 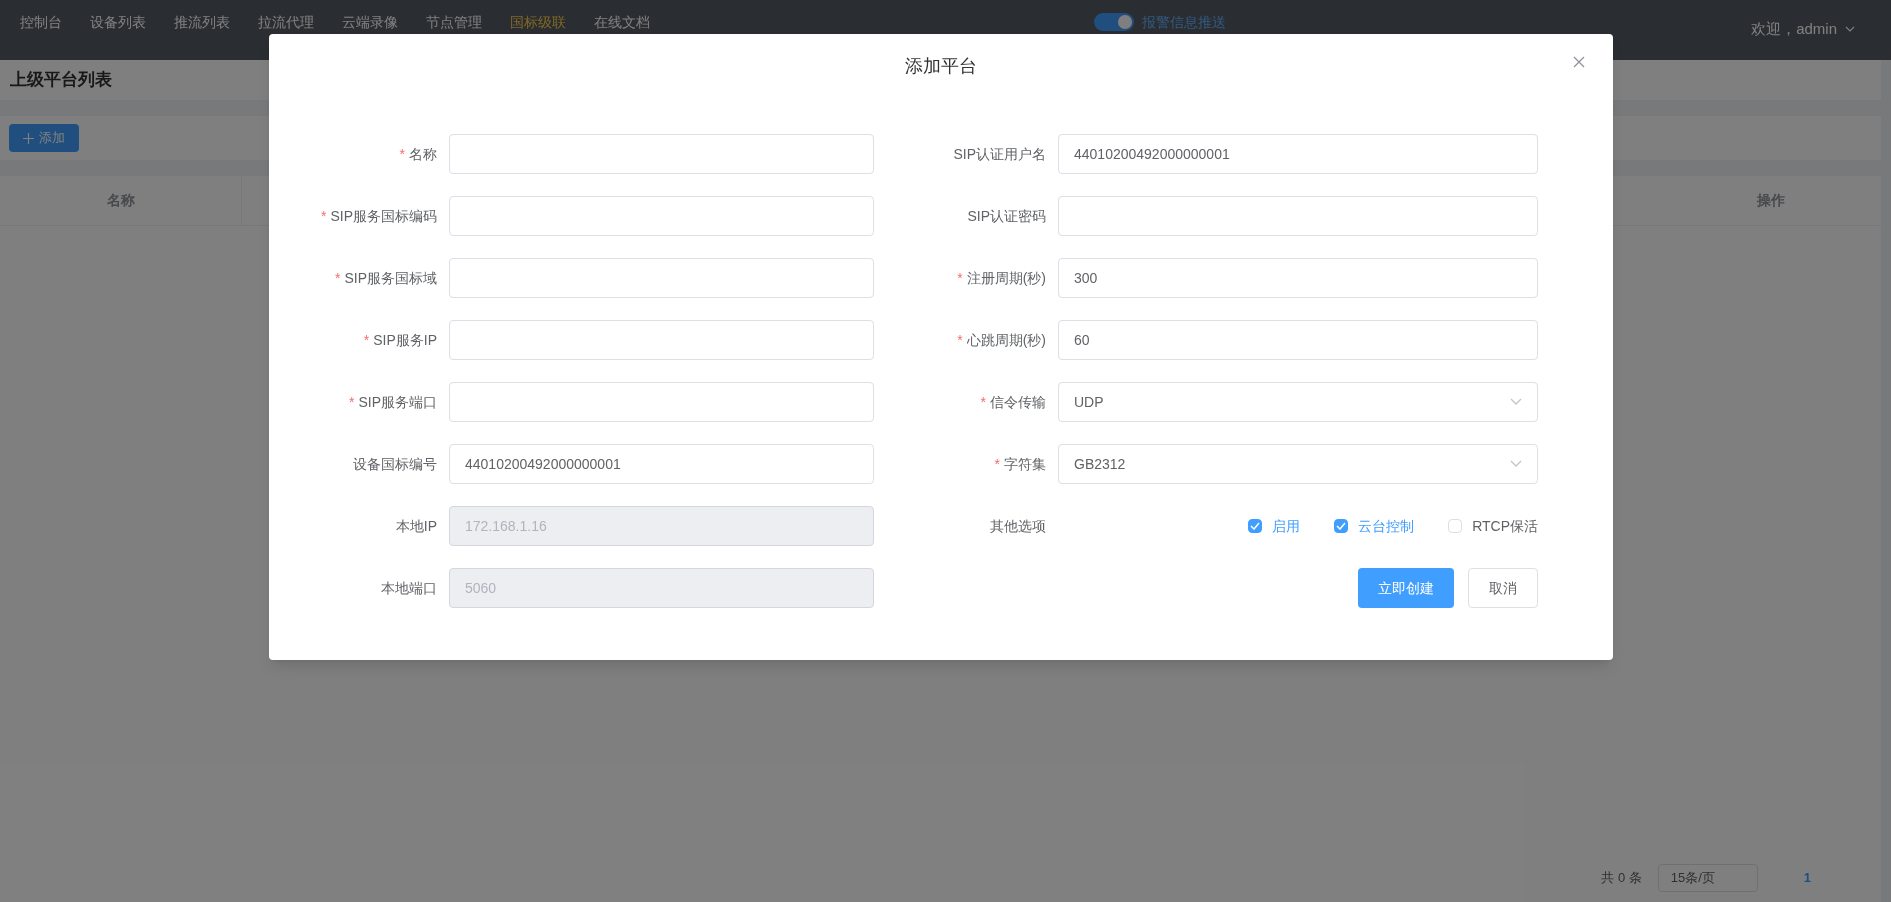 What do you see at coordinates (1406, 588) in the screenshot?
I see `create-button: 立即创建` at bounding box center [1406, 588].